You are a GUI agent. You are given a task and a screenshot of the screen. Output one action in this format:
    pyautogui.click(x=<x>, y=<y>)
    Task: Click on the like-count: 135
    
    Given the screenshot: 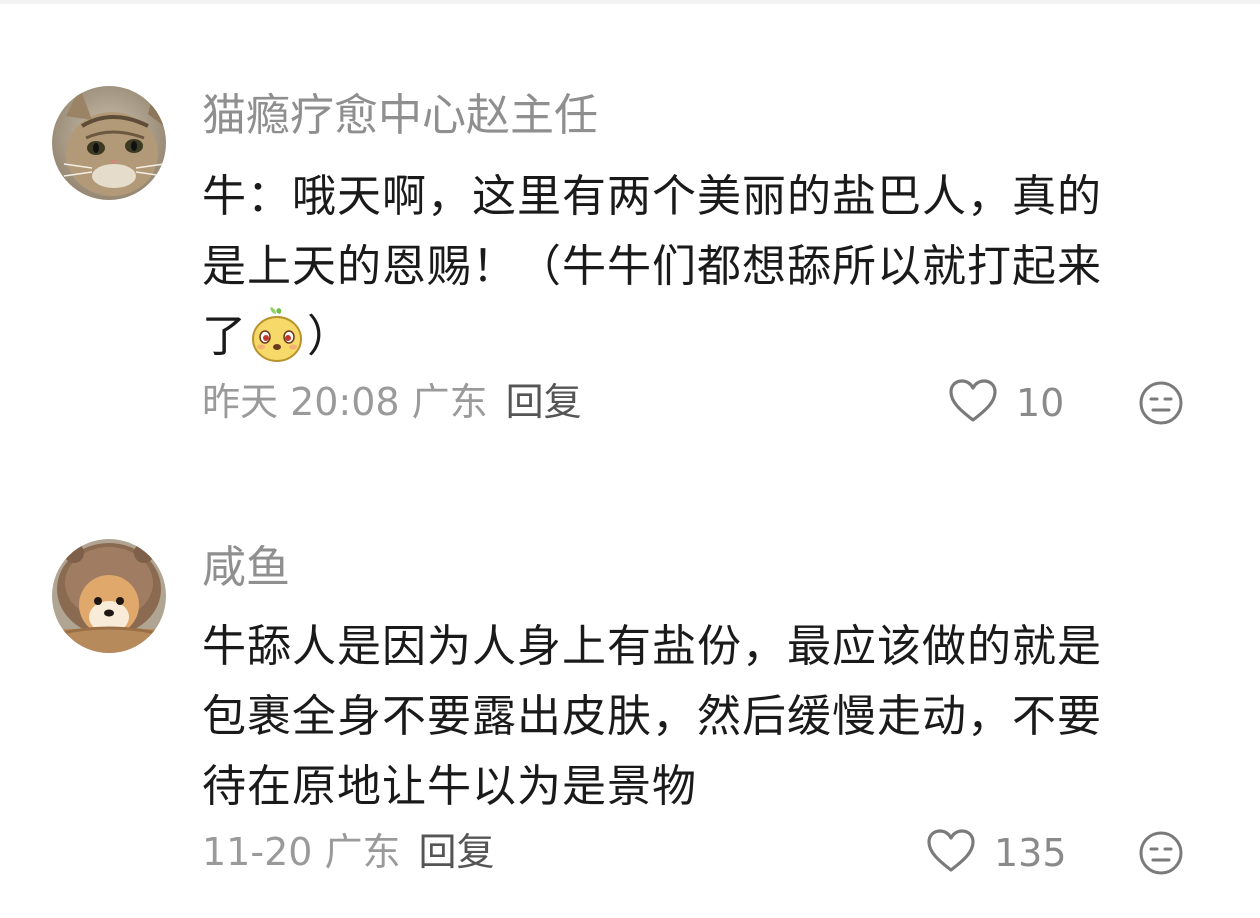 What is the action you would take?
    pyautogui.click(x=1030, y=853)
    